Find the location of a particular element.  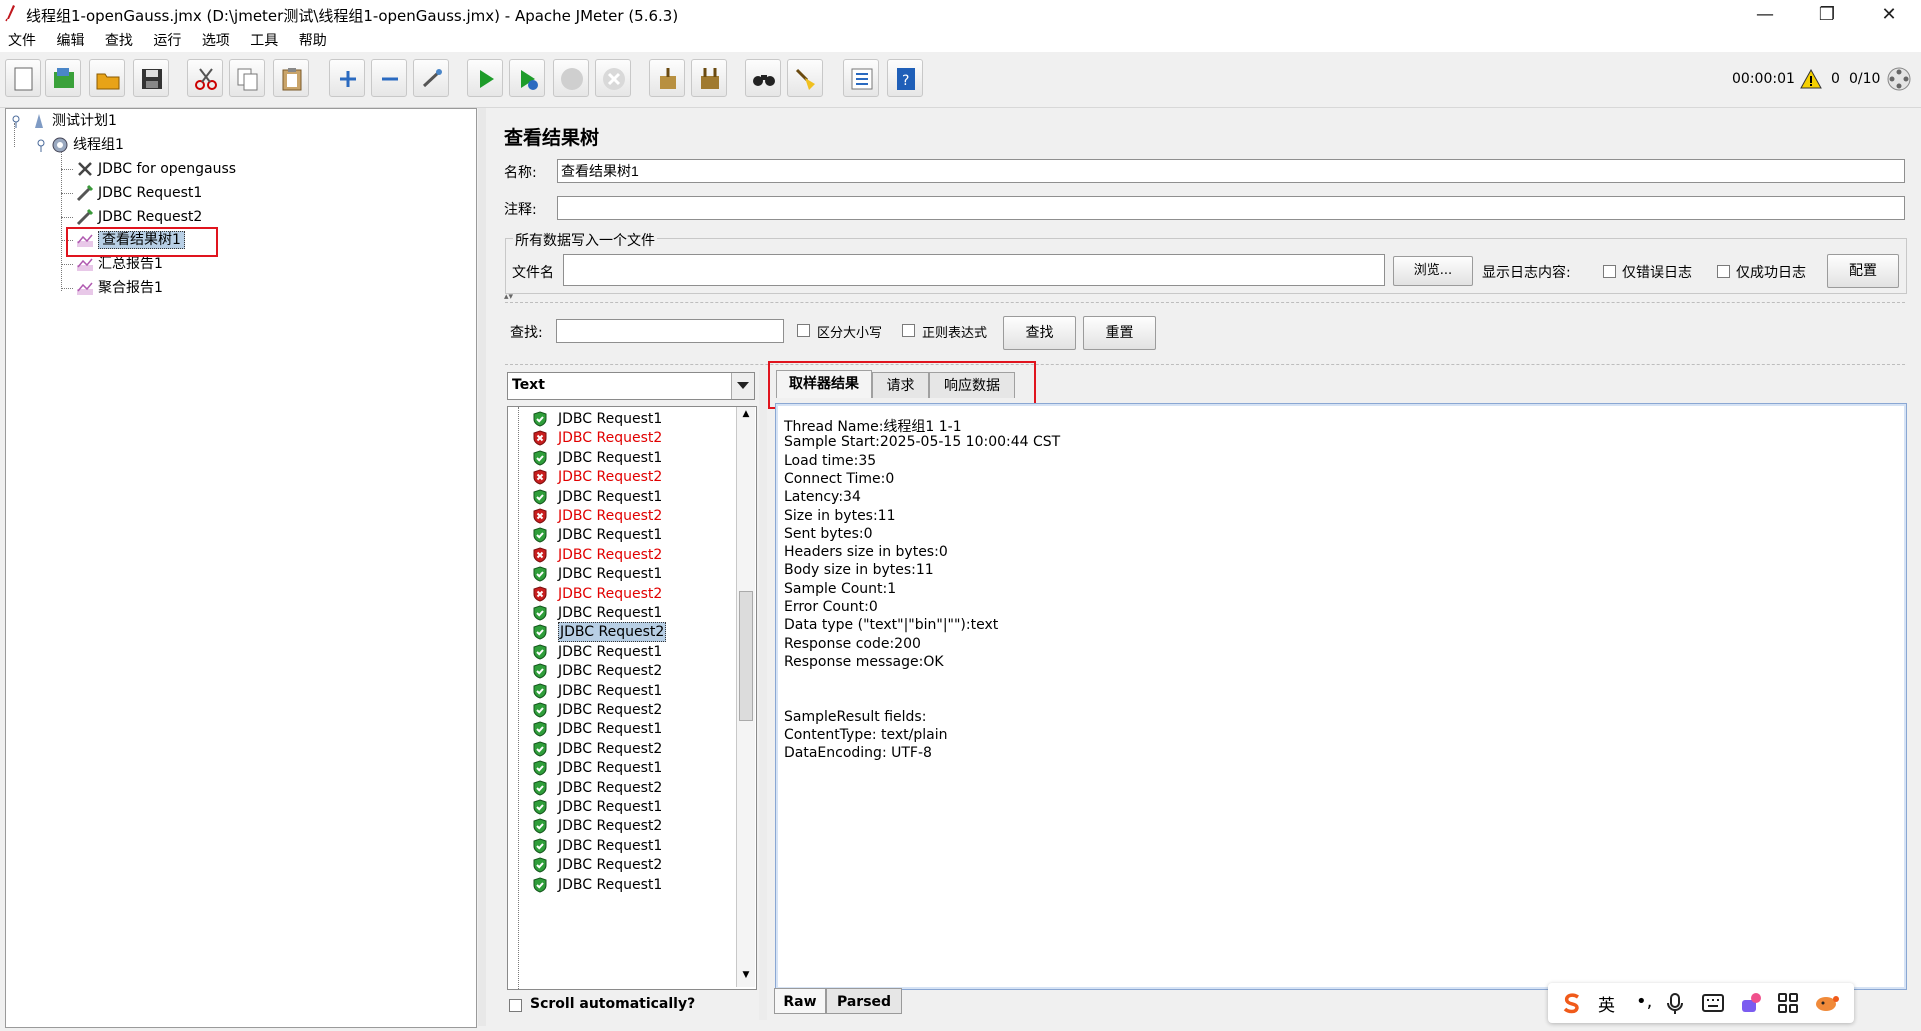

renderer-value: Text is located at coordinates (528, 385).